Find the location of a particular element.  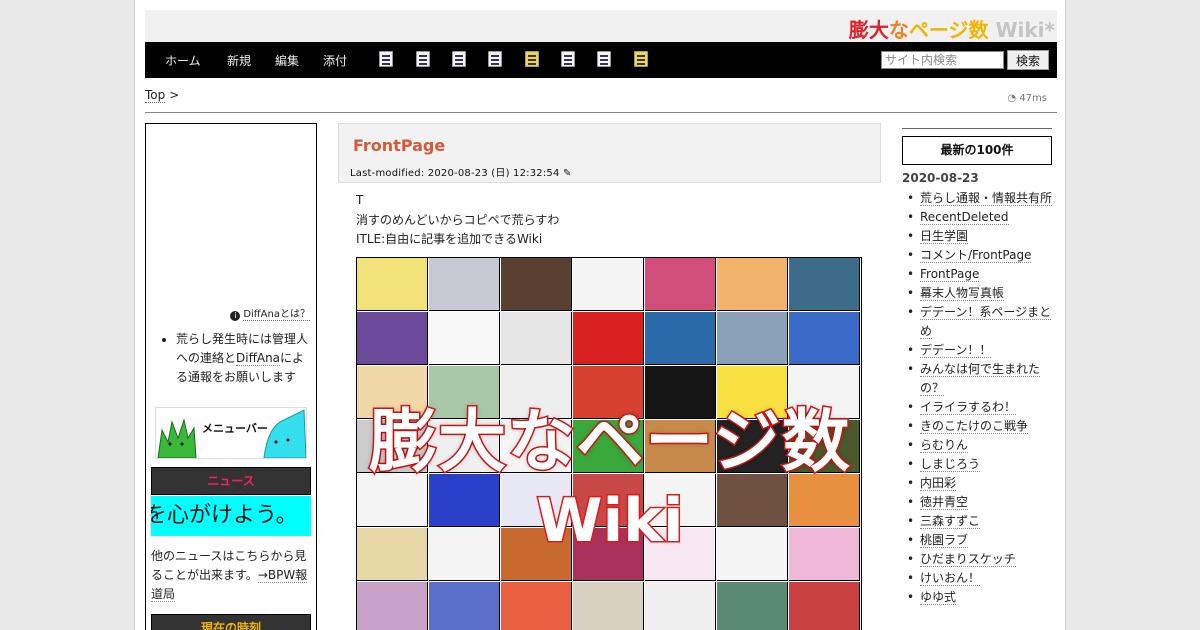

last-modified: Last-modified: 2020-08-23 (日) 12:32:54 ✎ is located at coordinates (461, 171).